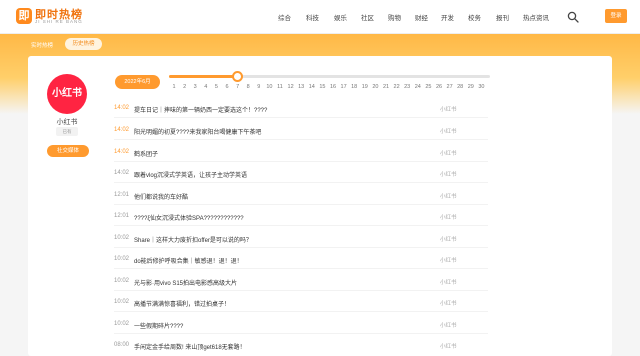  I want to click on nav-item-community: 社区, so click(367, 17).